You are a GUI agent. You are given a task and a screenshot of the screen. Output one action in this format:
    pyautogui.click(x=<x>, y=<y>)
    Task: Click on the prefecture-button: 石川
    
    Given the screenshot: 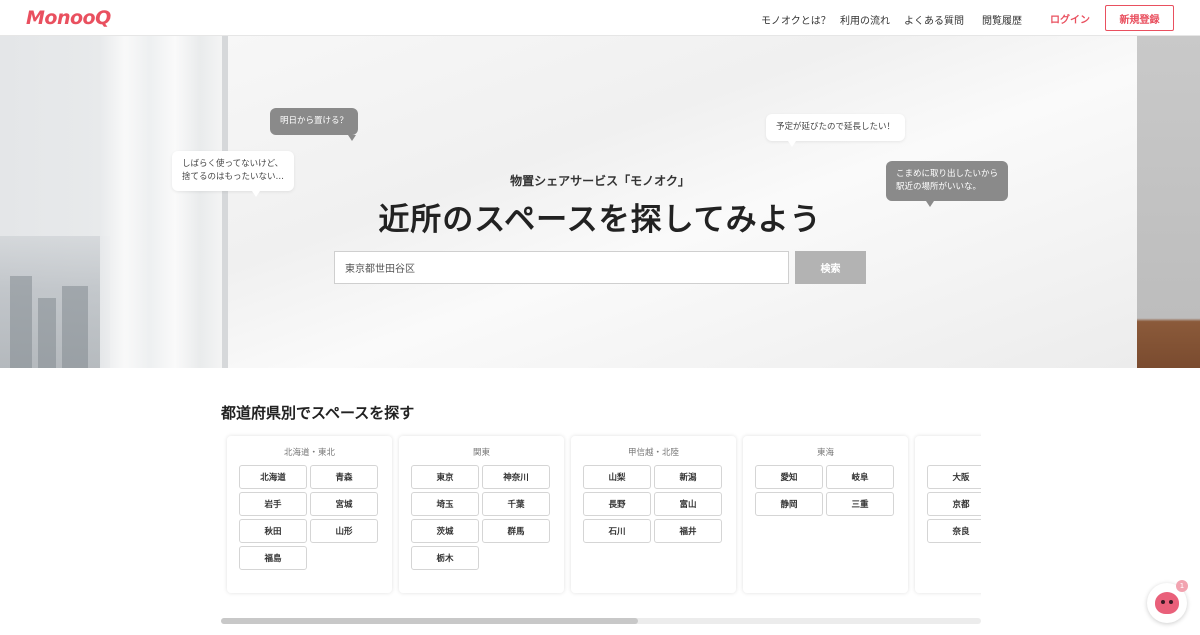 What is the action you would take?
    pyautogui.click(x=617, y=531)
    